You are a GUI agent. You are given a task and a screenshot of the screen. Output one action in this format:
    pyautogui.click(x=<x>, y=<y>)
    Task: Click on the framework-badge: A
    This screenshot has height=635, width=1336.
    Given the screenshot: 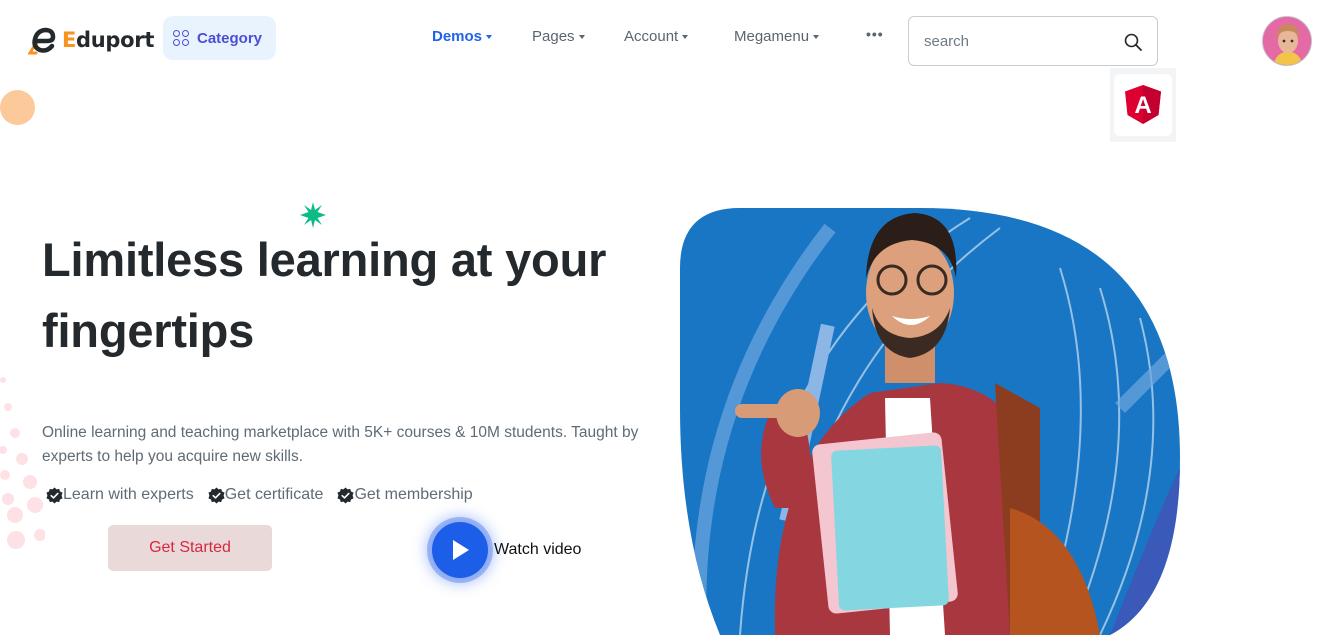 What is the action you would take?
    pyautogui.click(x=1143, y=105)
    